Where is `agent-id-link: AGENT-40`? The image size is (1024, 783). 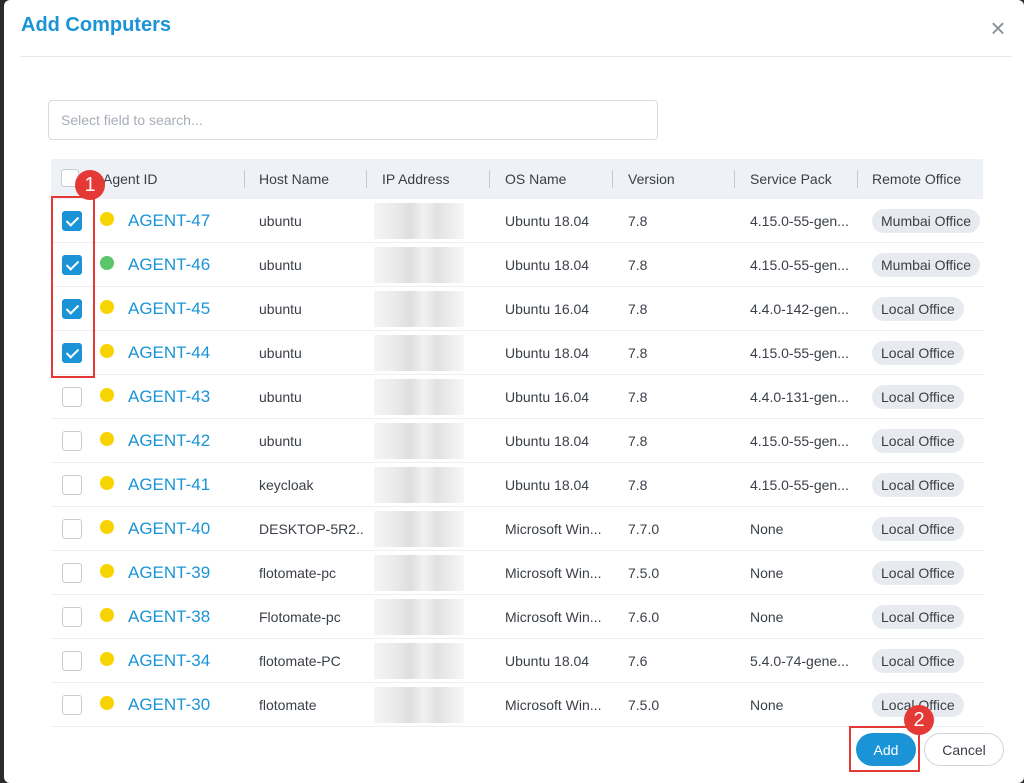
agent-id-link: AGENT-40 is located at coordinates (169, 529).